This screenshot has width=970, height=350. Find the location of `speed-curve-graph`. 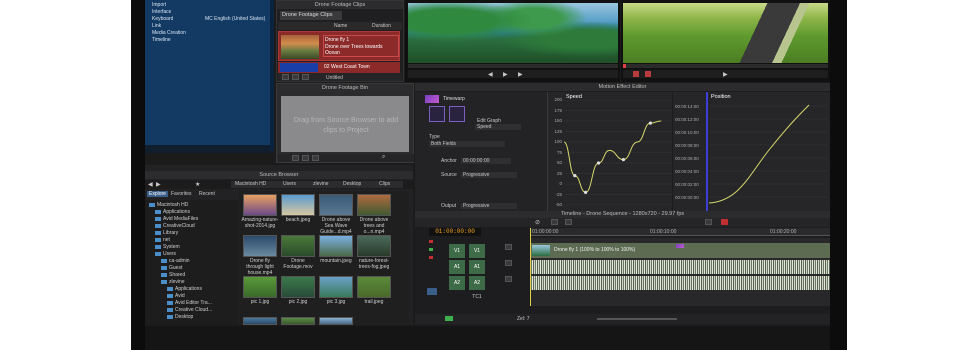

speed-curve-graph is located at coordinates (618, 152).